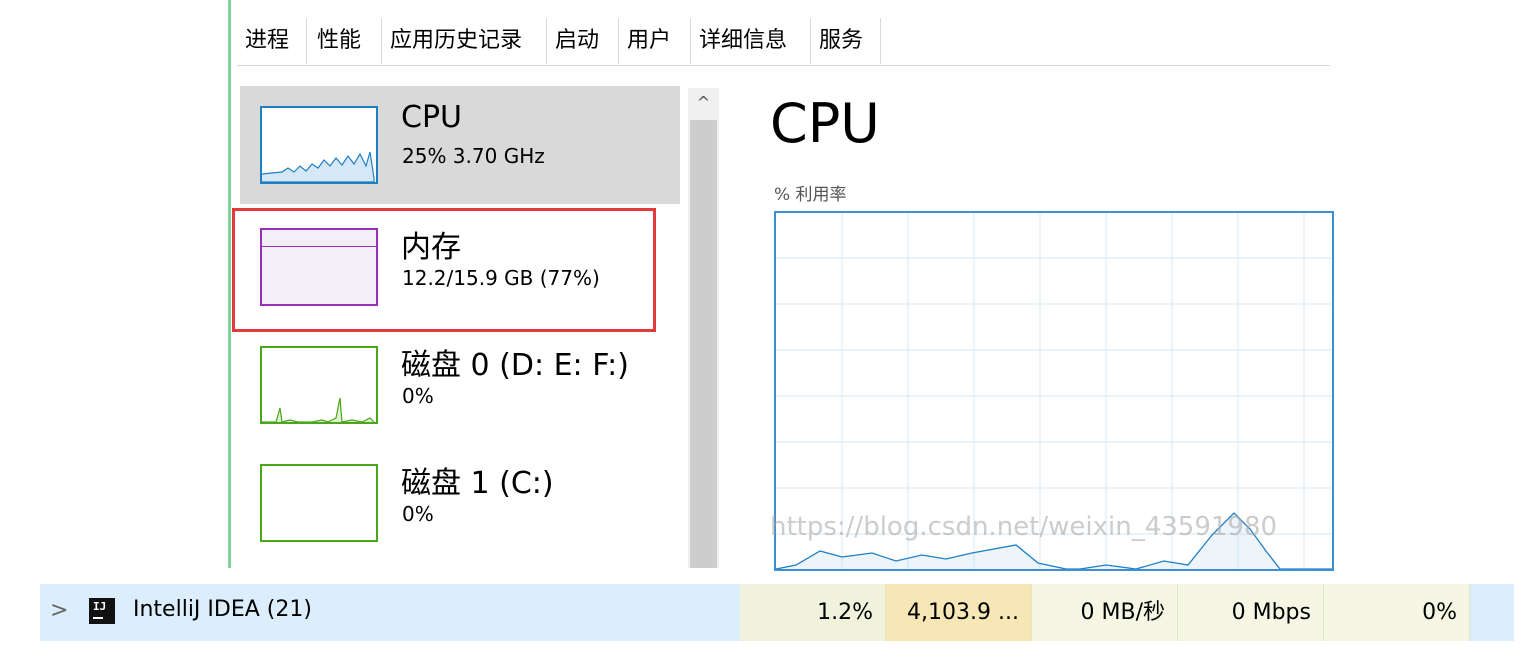 The height and width of the screenshot is (661, 1539). Describe the element at coordinates (813, 612) in the screenshot. I see `process-cpu-cell: 1.2%` at that location.